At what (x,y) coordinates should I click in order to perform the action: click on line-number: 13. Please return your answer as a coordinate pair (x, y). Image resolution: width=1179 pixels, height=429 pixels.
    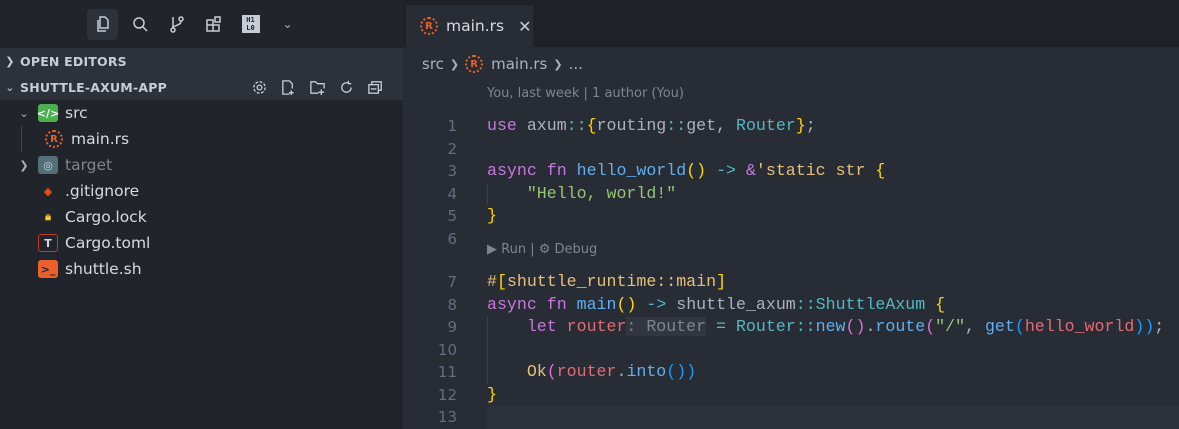
    Looking at the image, I should click on (447, 417).